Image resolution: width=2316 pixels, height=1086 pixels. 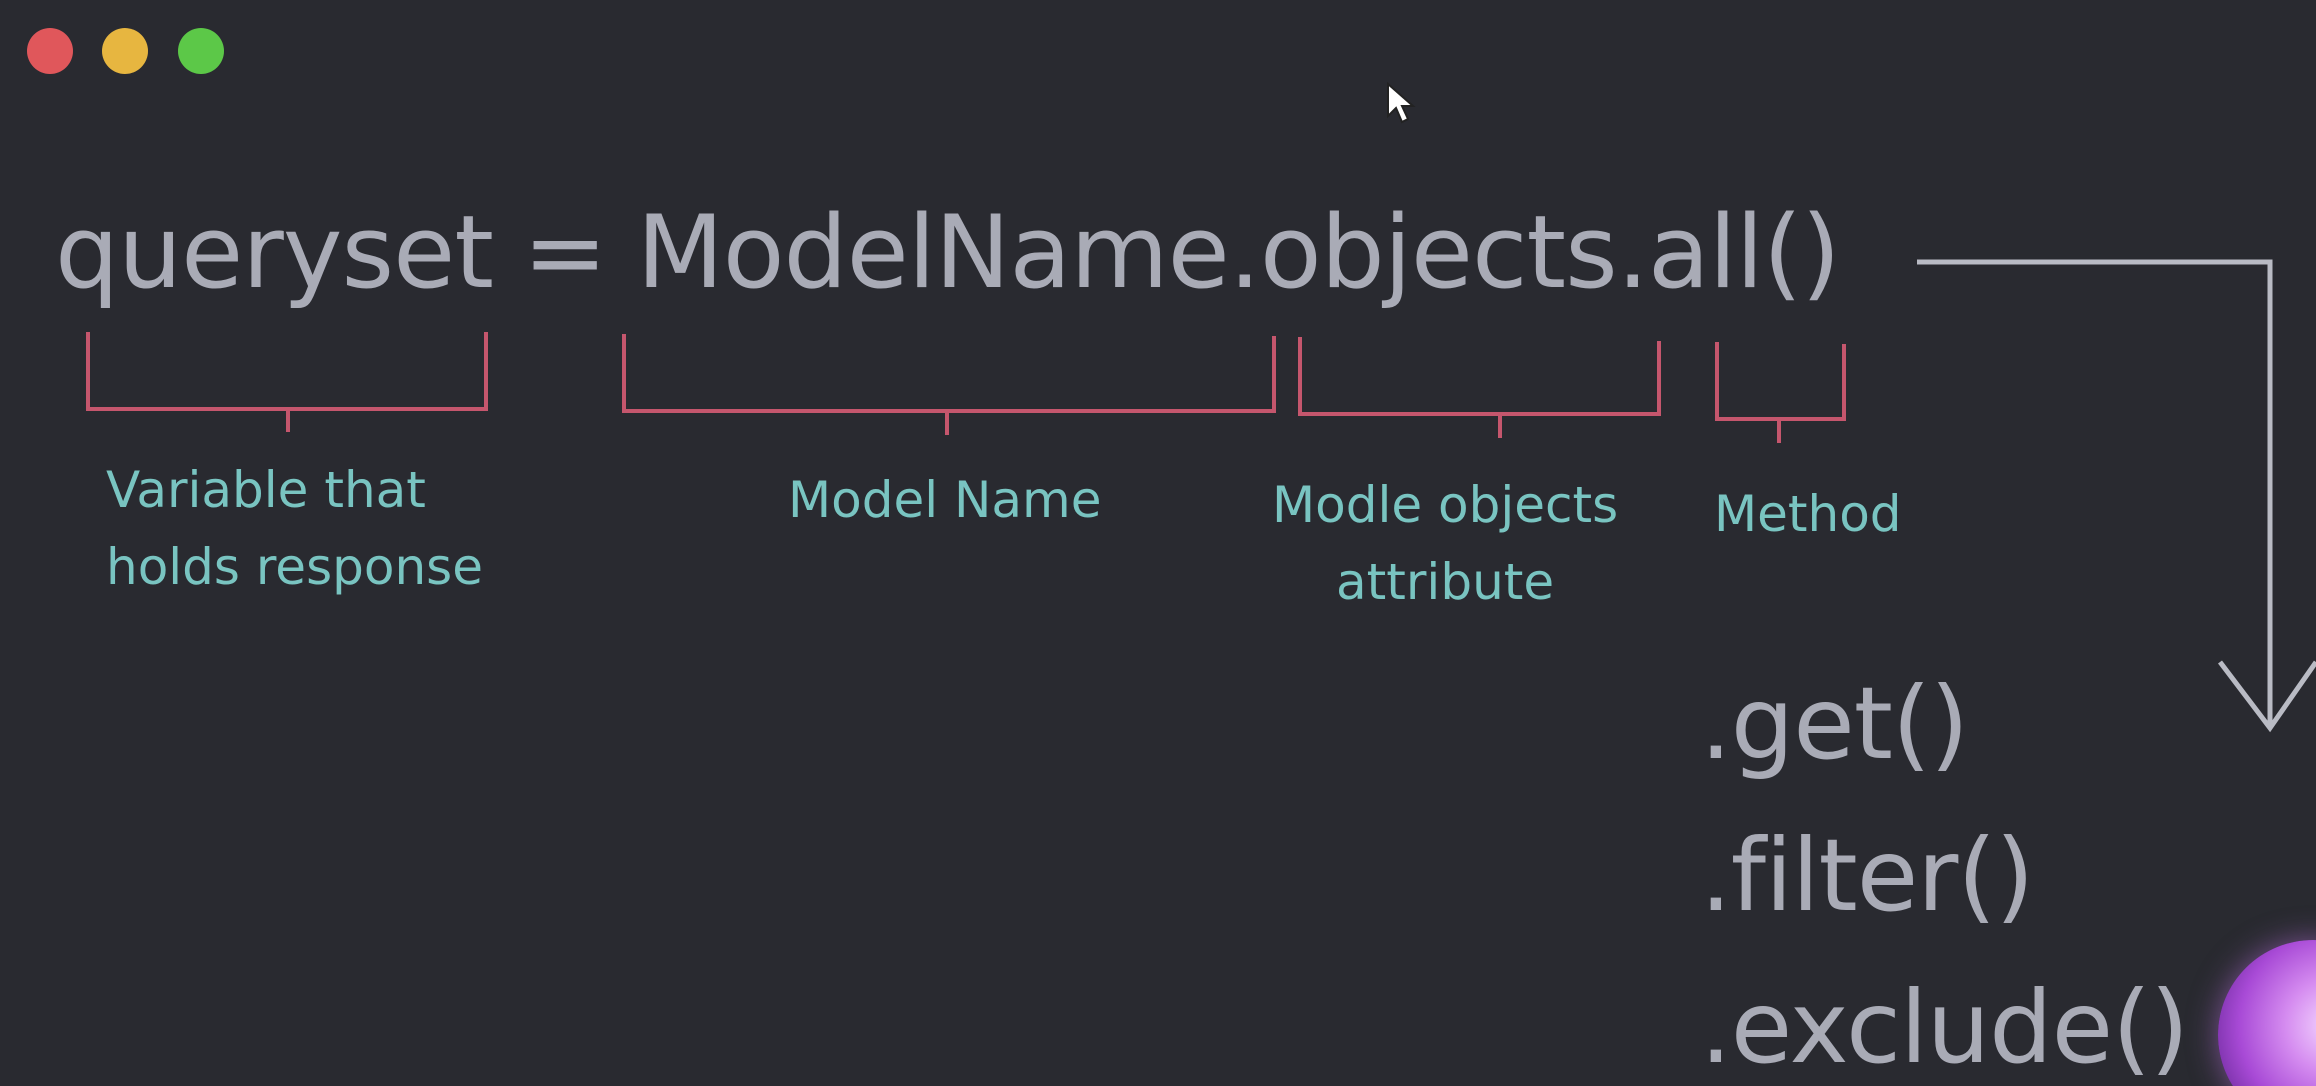 What do you see at coordinates (2267, 1013) in the screenshot?
I see `assistant-orb-icon` at bounding box center [2267, 1013].